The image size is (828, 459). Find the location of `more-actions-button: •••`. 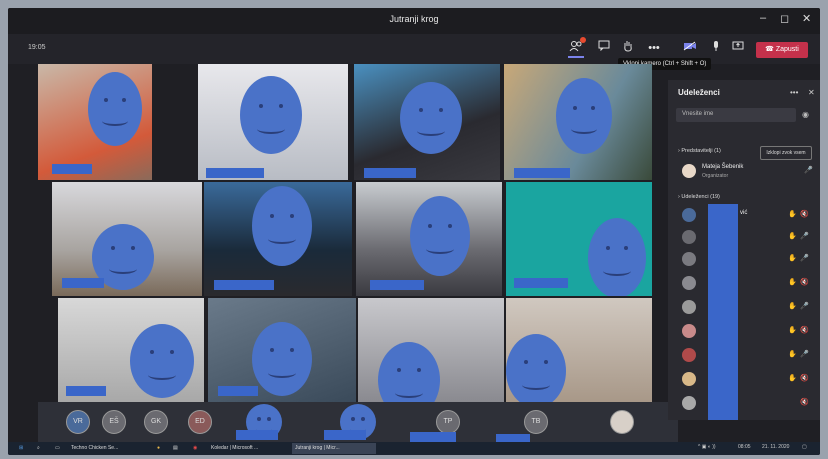

more-actions-button: ••• is located at coordinates (654, 48).